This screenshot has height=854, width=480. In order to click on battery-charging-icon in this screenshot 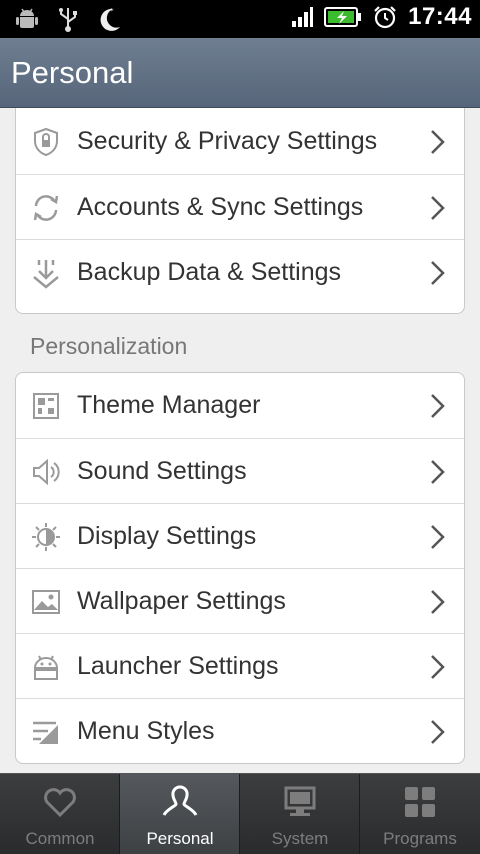, I will do `click(343, 17)`.